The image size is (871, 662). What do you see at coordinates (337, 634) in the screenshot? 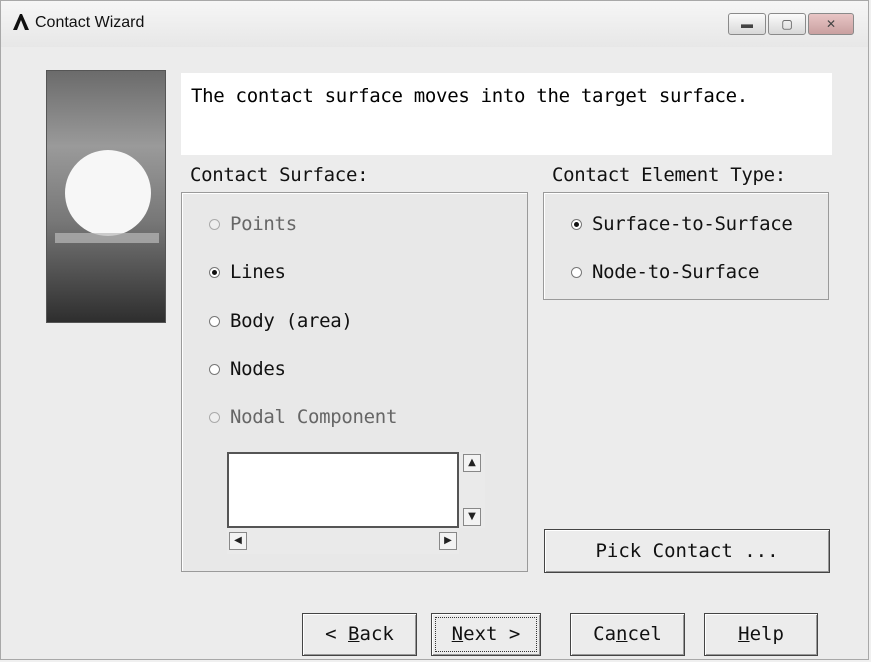
I see `label-part: <` at bounding box center [337, 634].